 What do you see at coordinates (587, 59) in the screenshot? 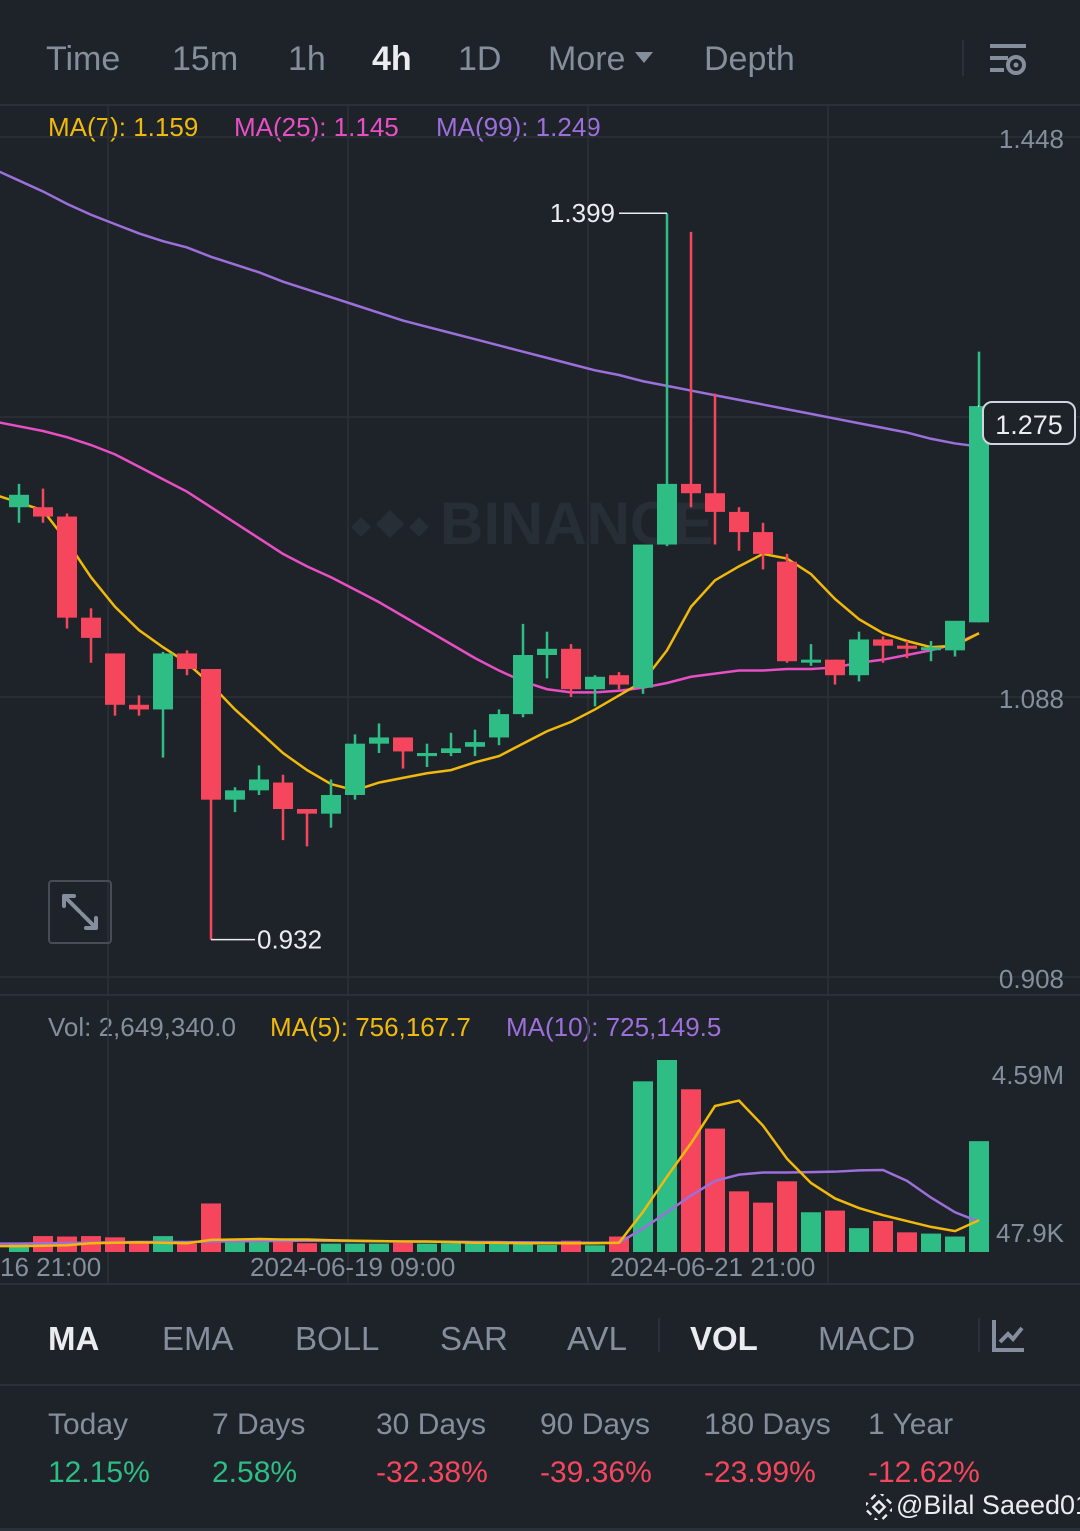
I see `more-label: More` at bounding box center [587, 59].